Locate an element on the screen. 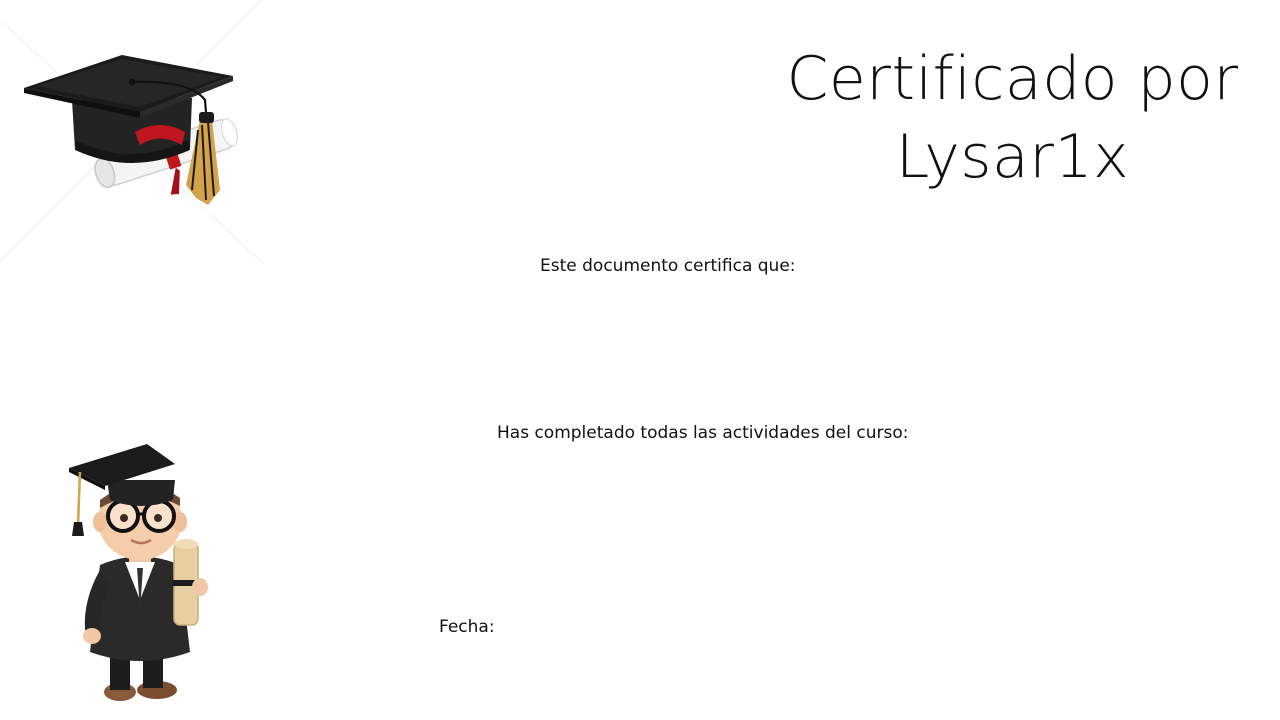  certificate-title: Certificado por Lysar1x is located at coordinates (1012, 118).